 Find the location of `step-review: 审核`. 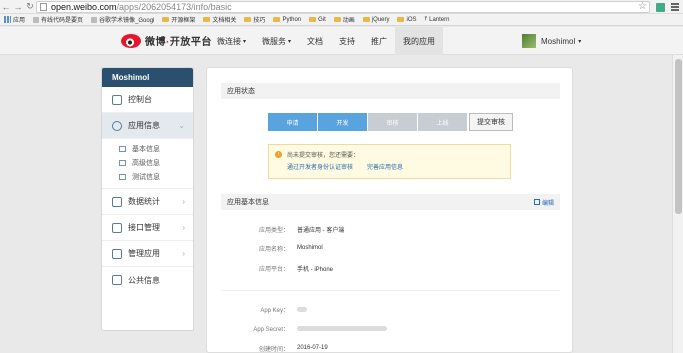

step-review: 审核 is located at coordinates (392, 122).